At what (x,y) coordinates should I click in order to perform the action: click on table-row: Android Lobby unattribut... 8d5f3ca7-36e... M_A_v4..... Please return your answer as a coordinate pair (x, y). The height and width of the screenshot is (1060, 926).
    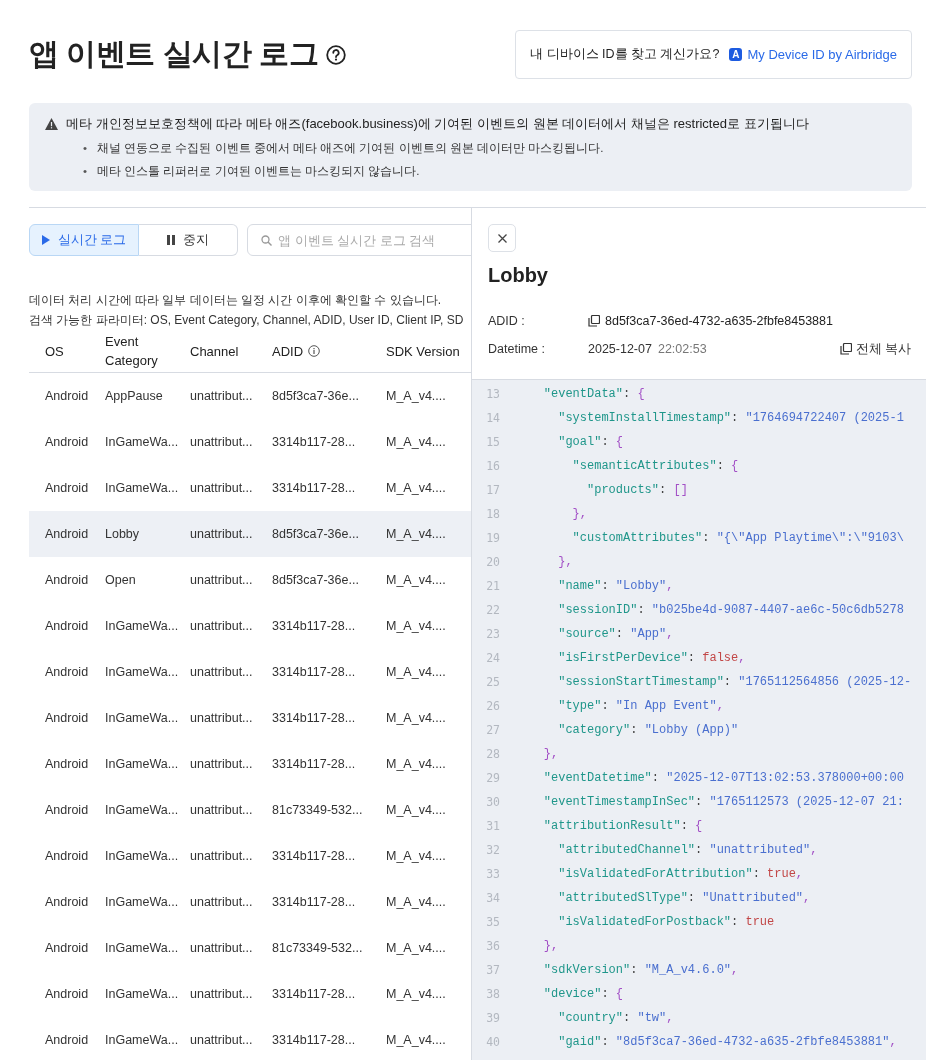
    Looking at the image, I should click on (250, 534).